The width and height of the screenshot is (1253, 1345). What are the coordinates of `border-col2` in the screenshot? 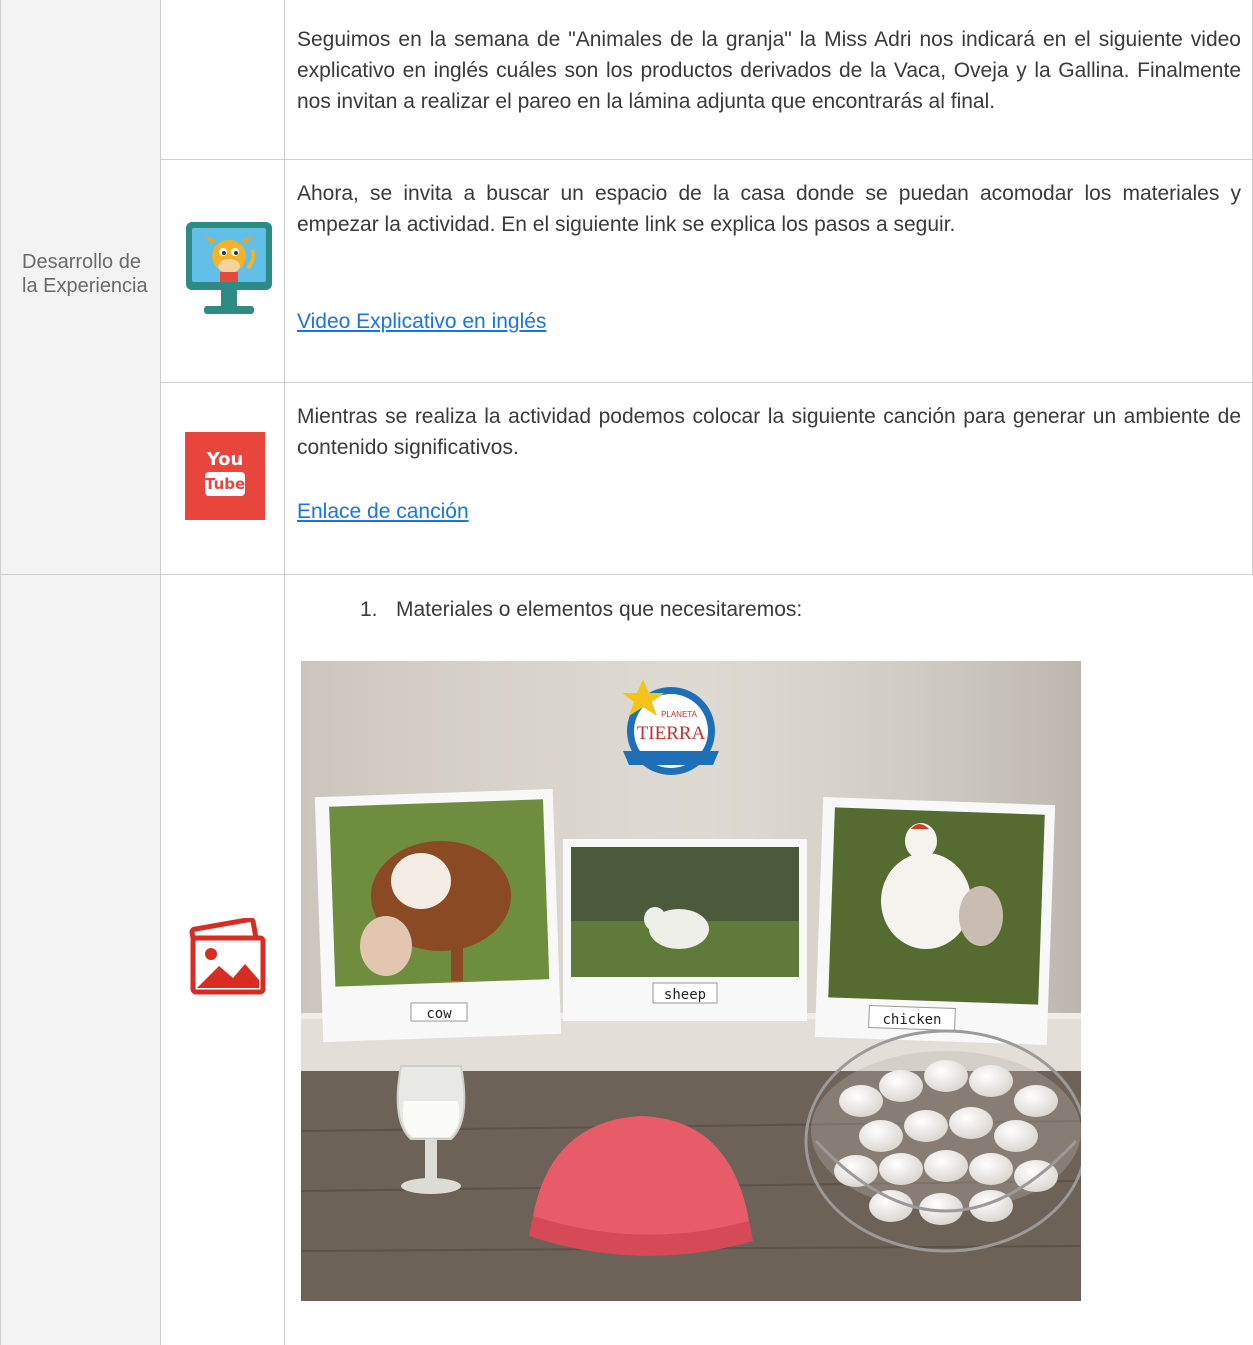 It's located at (284, 672).